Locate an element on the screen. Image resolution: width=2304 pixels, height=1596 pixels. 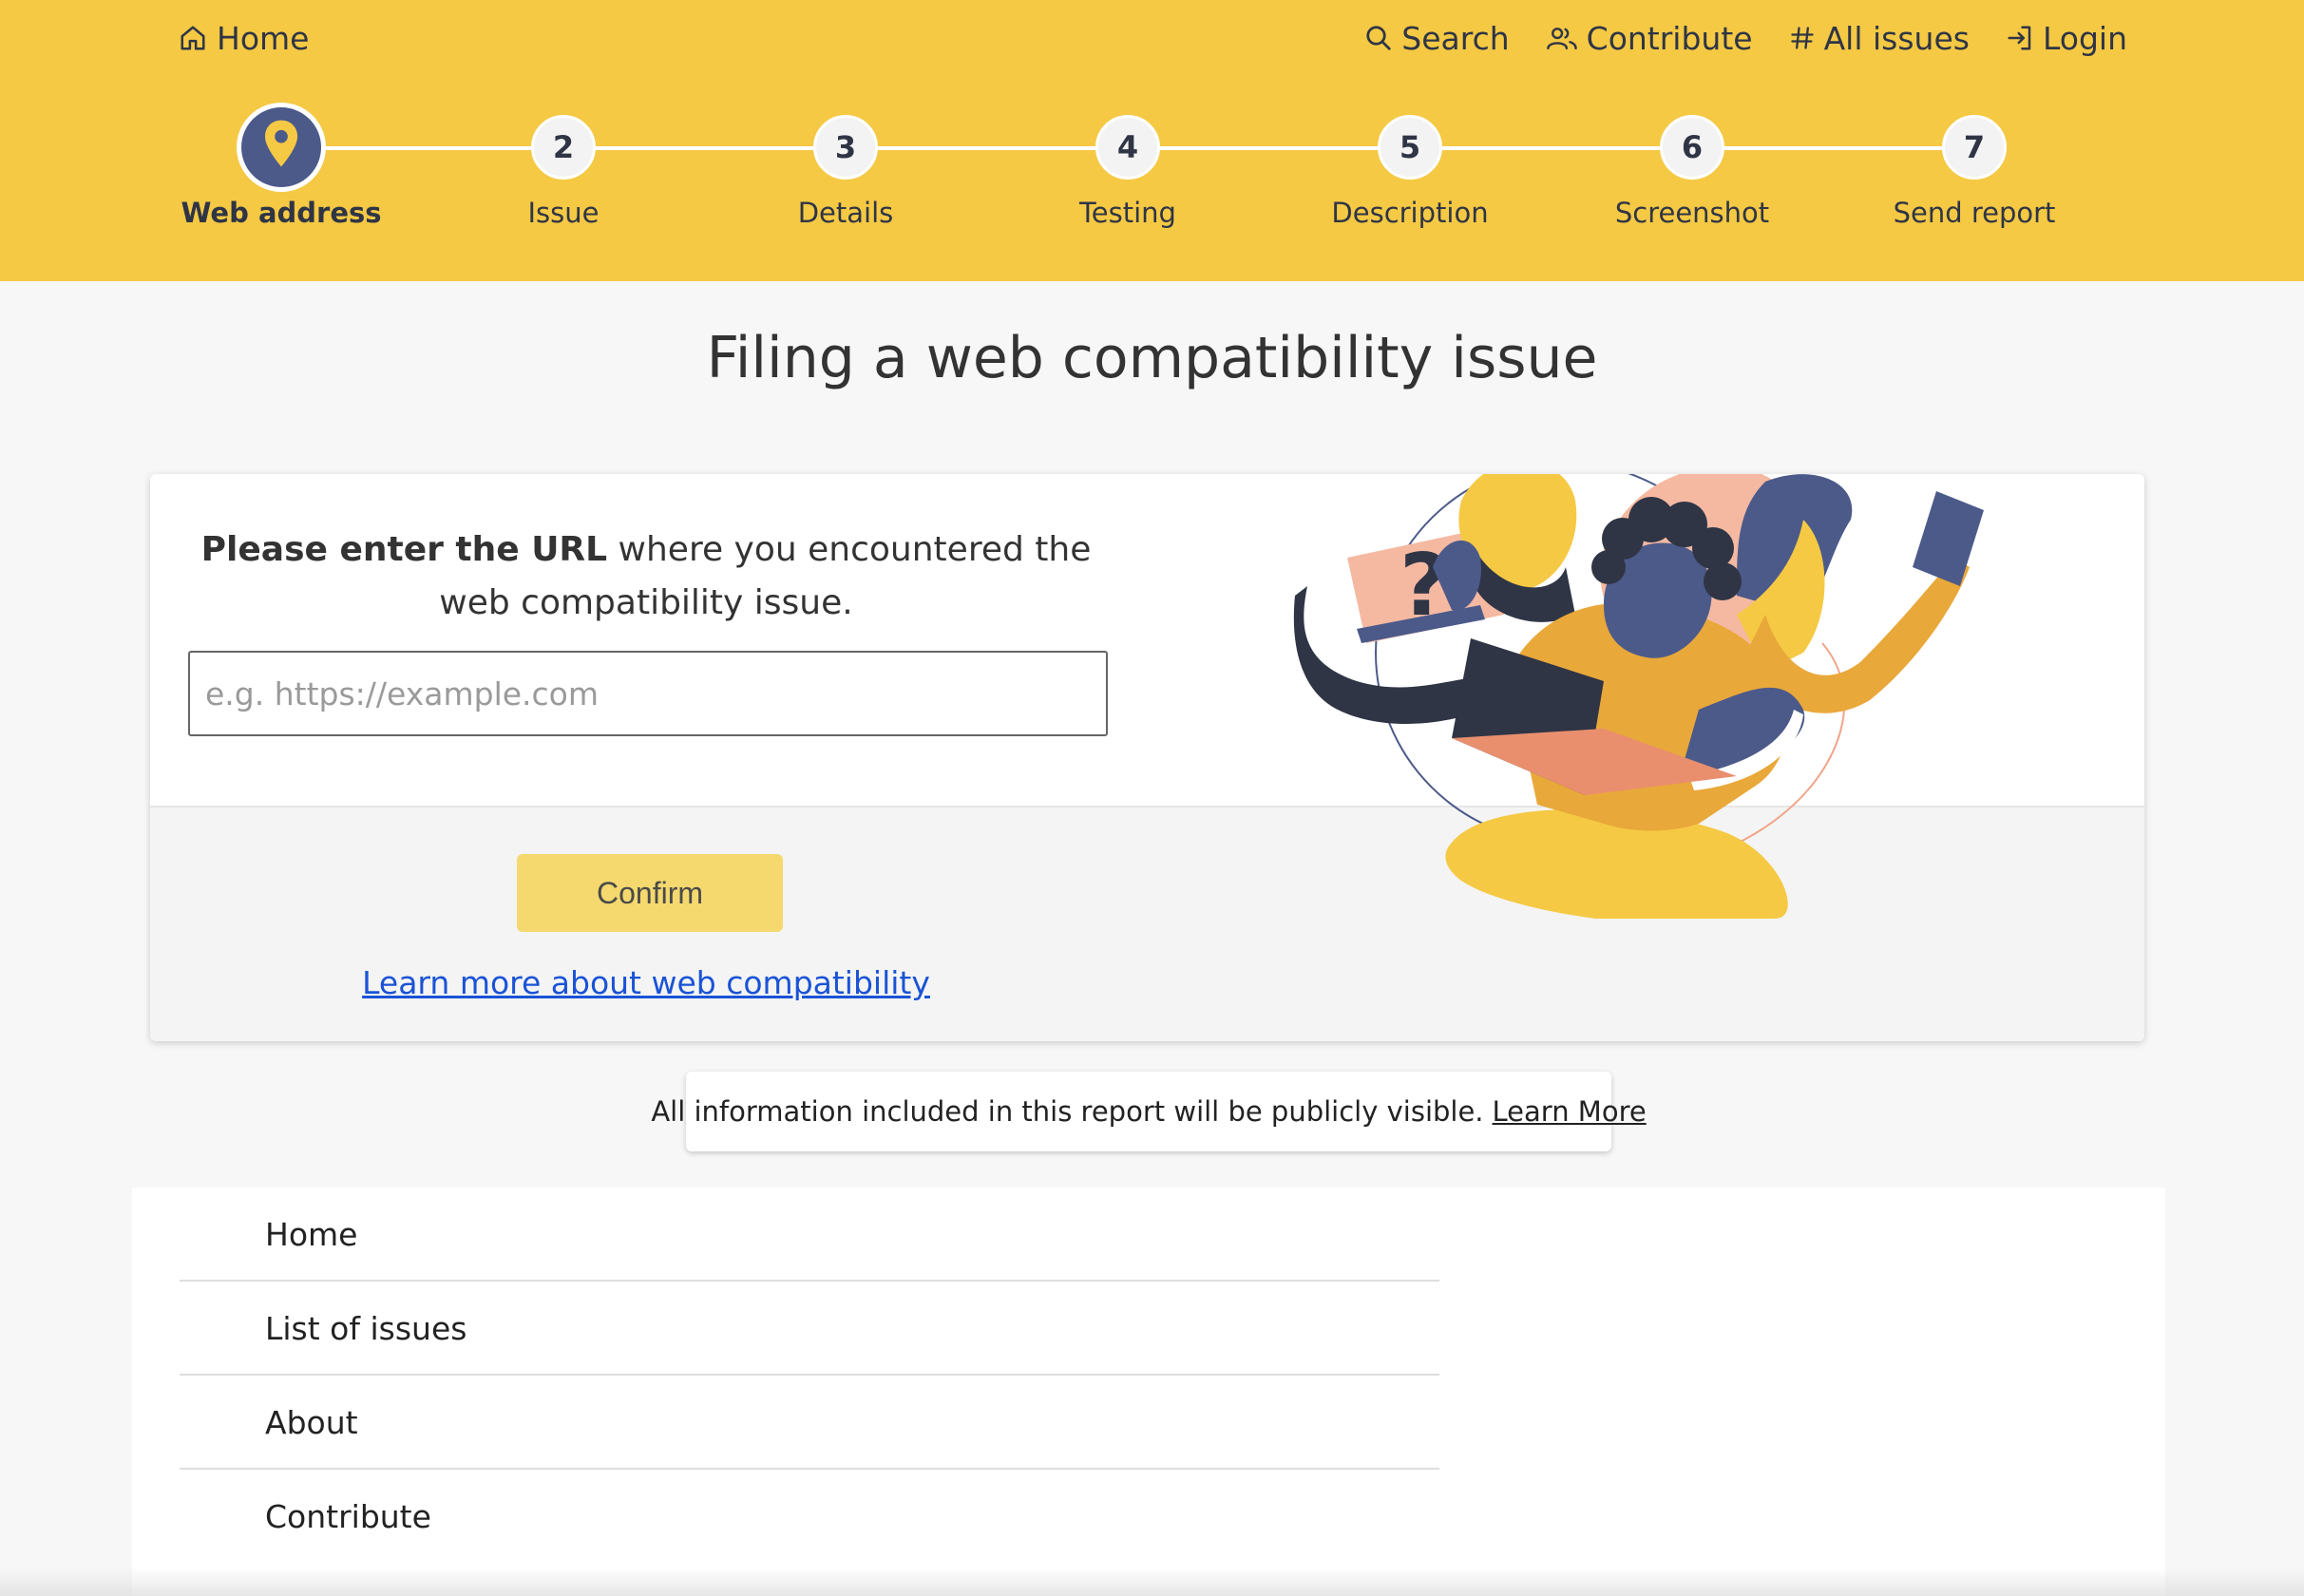
step-screenshot: 6 Screenshot is located at coordinates (1692, 166).